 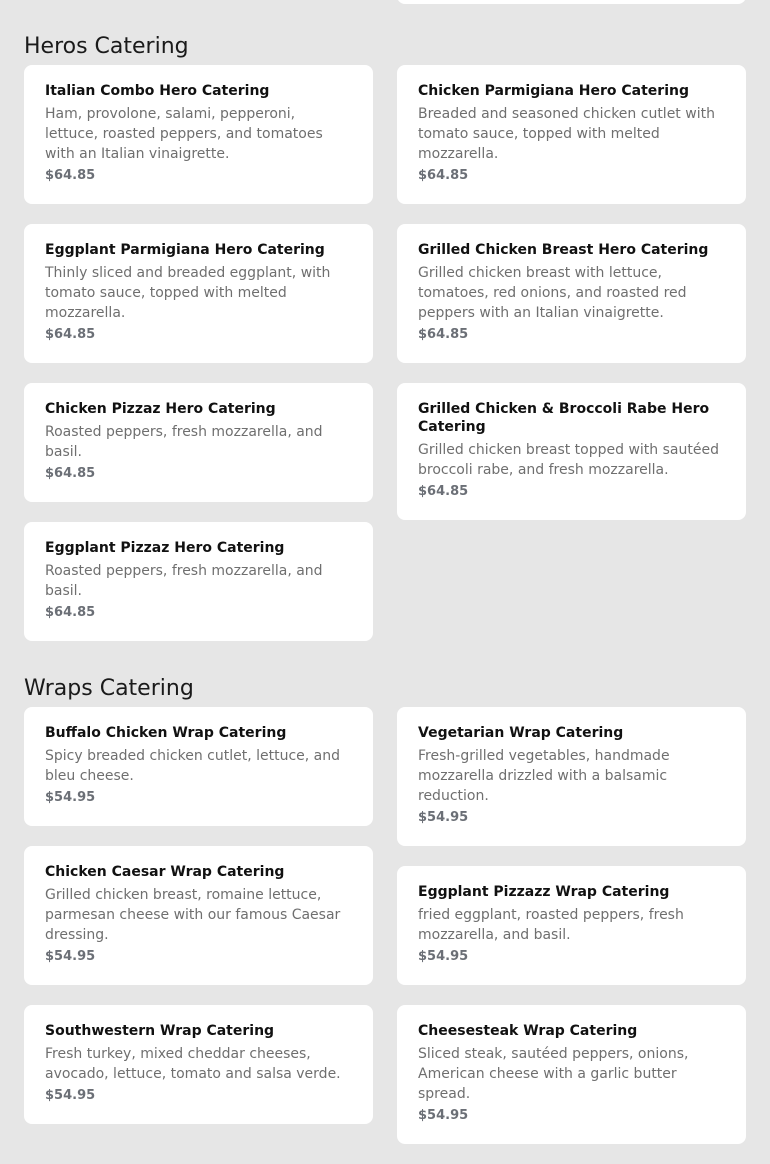 What do you see at coordinates (160, 1031) in the screenshot?
I see `item-name: Southwestern Wrap Catering` at bounding box center [160, 1031].